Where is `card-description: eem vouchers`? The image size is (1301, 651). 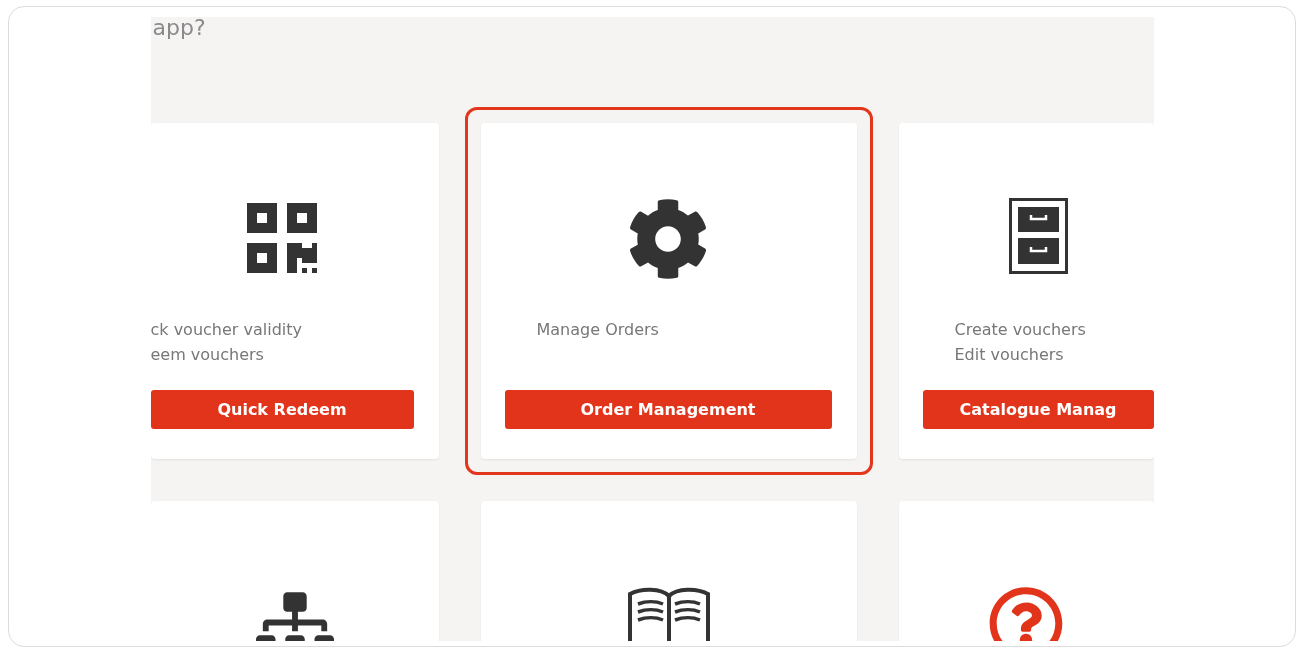
card-description: eem vouchers is located at coordinates (207, 355).